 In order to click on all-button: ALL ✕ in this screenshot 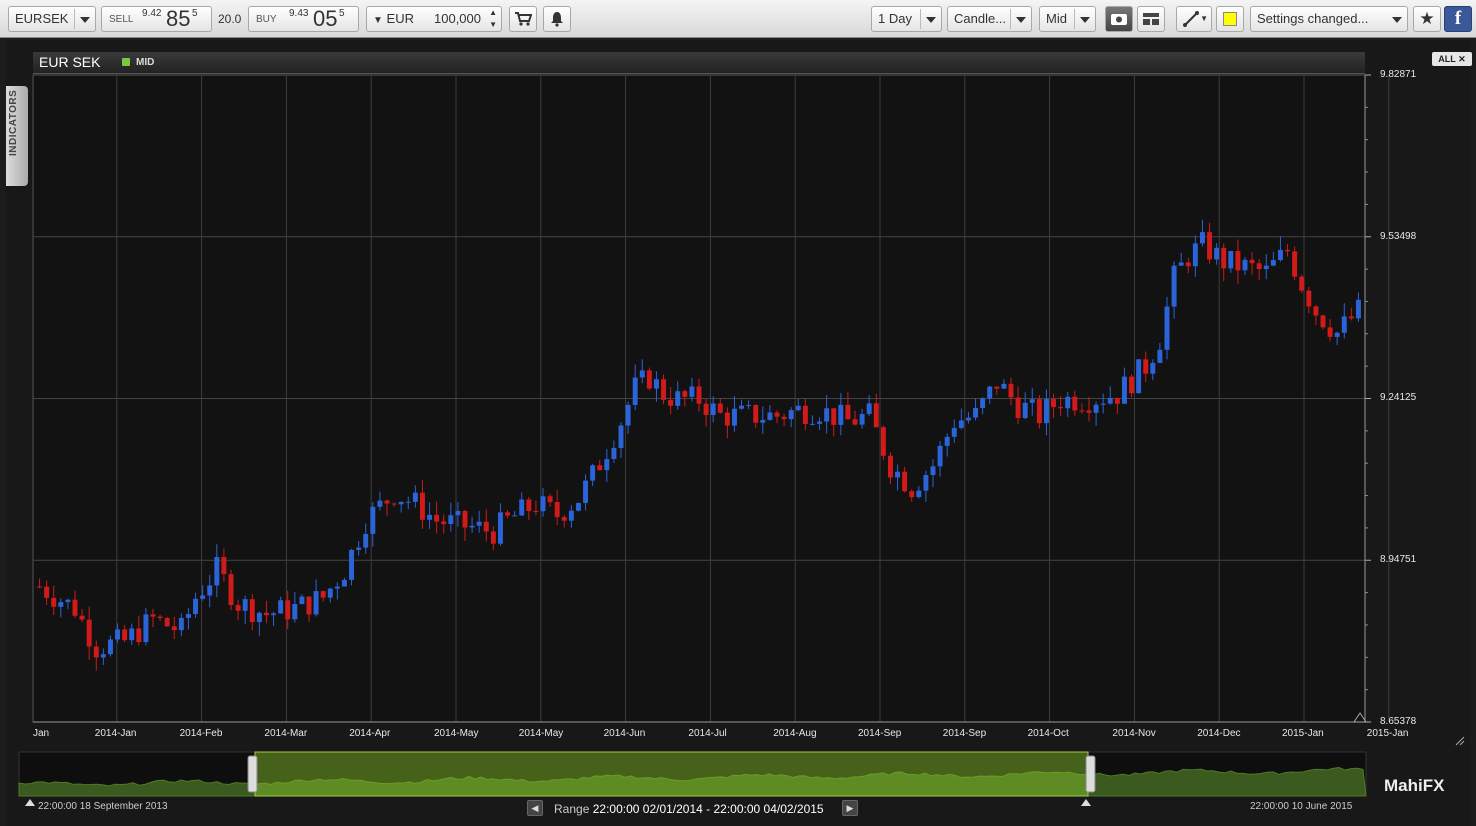, I will do `click(1452, 59)`.